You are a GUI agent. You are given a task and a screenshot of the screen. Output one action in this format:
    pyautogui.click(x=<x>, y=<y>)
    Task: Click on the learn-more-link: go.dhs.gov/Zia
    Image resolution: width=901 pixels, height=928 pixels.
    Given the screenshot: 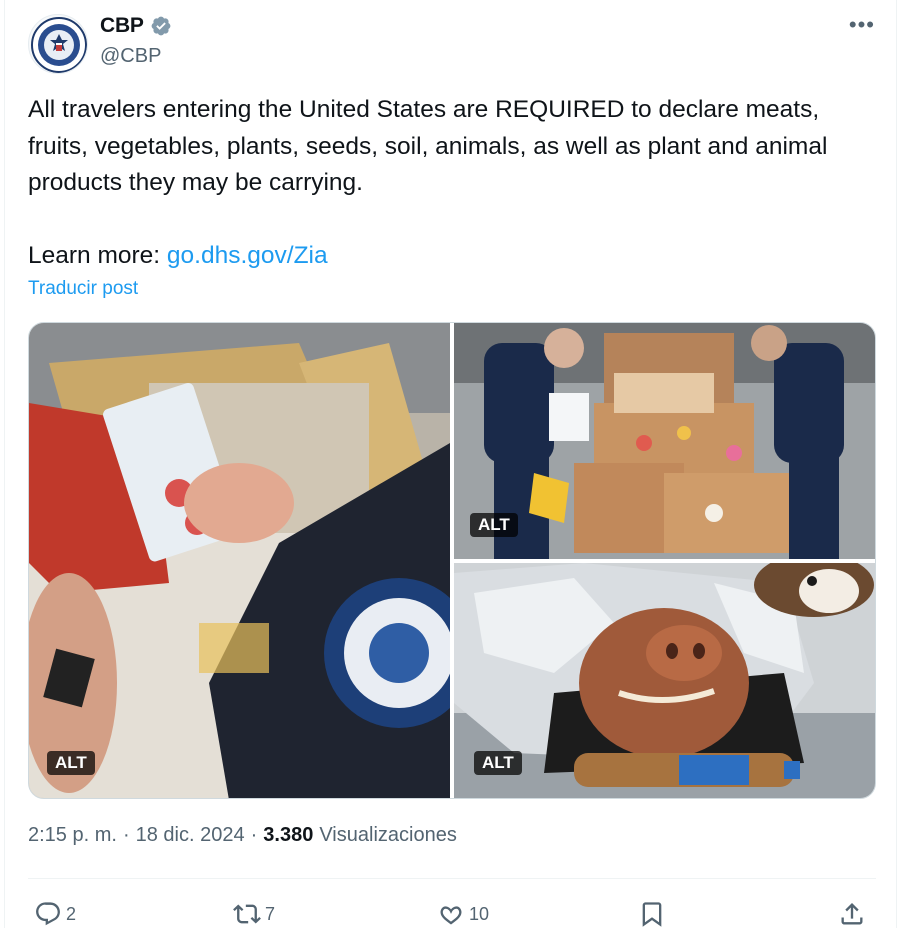 What is the action you would take?
    pyautogui.click(x=247, y=255)
    